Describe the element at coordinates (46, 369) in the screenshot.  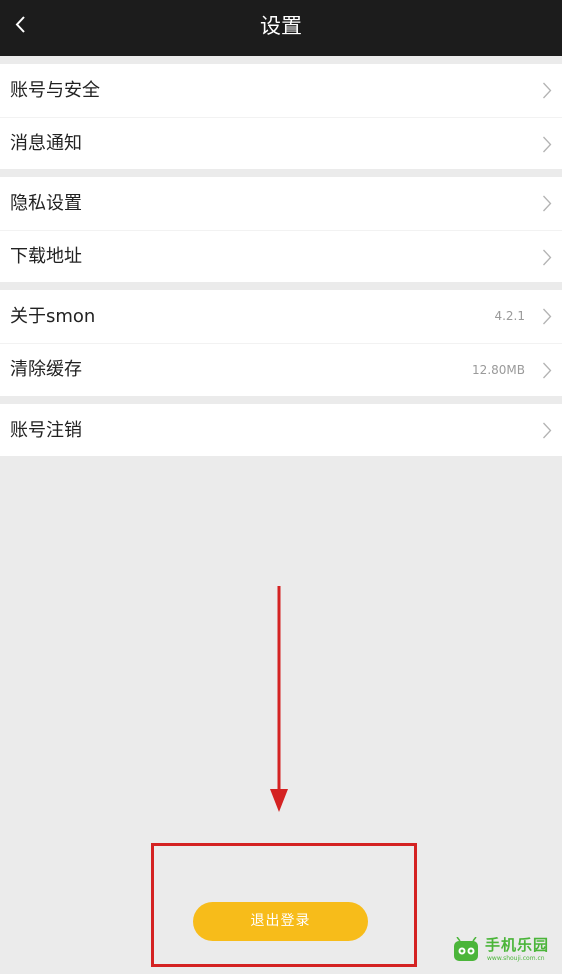
I see `settings-item-label: 清除缓存` at that location.